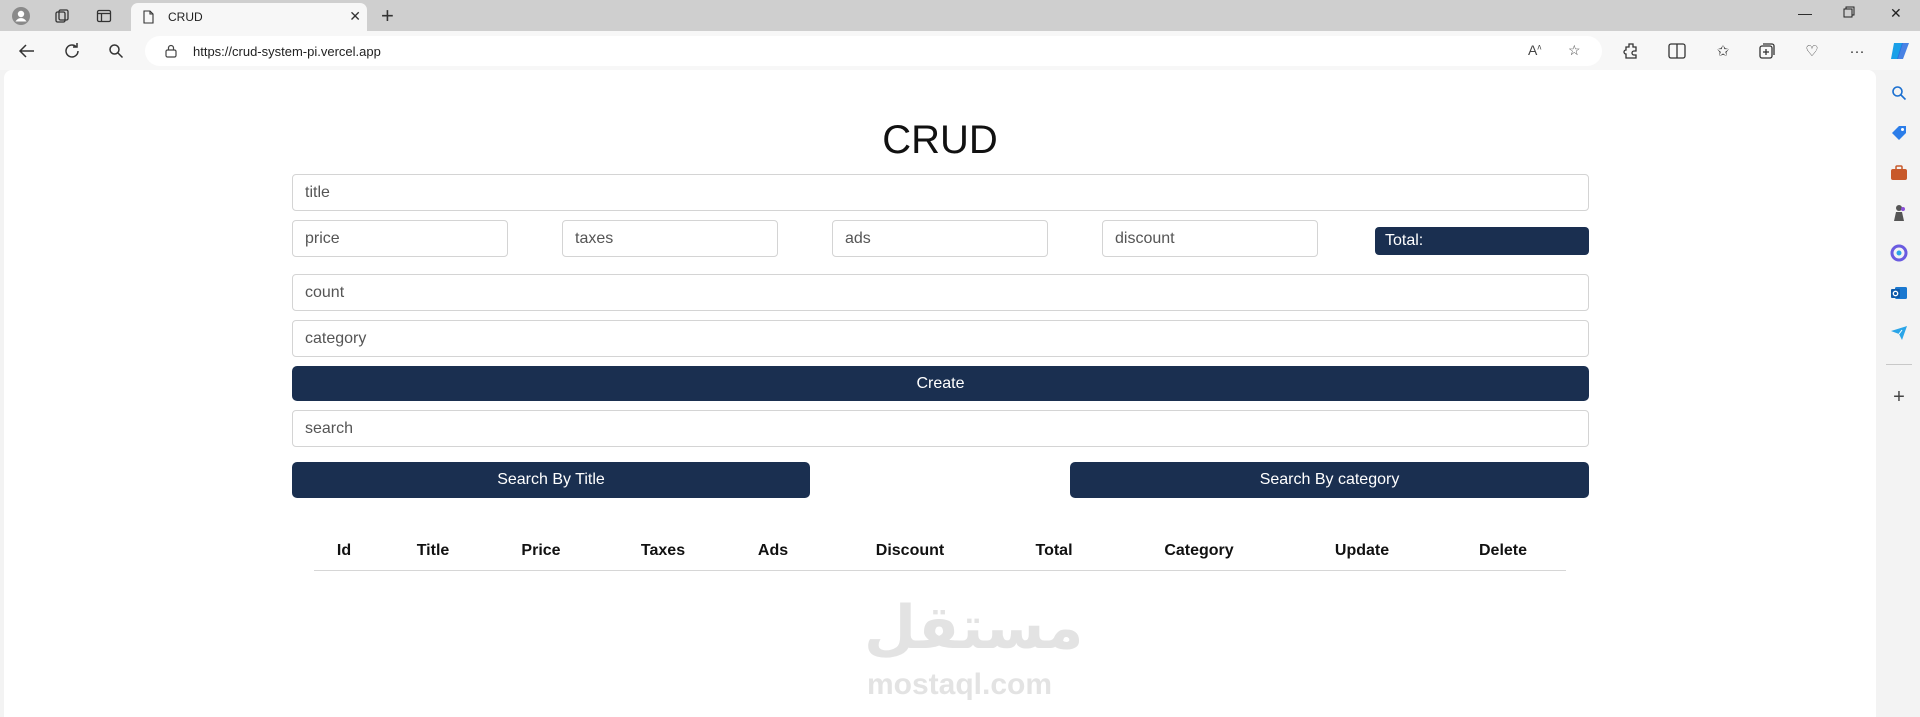 Image resolution: width=1920 pixels, height=717 pixels. Describe the element at coordinates (1199, 550) in the screenshot. I see `column-header-category: Category` at that location.